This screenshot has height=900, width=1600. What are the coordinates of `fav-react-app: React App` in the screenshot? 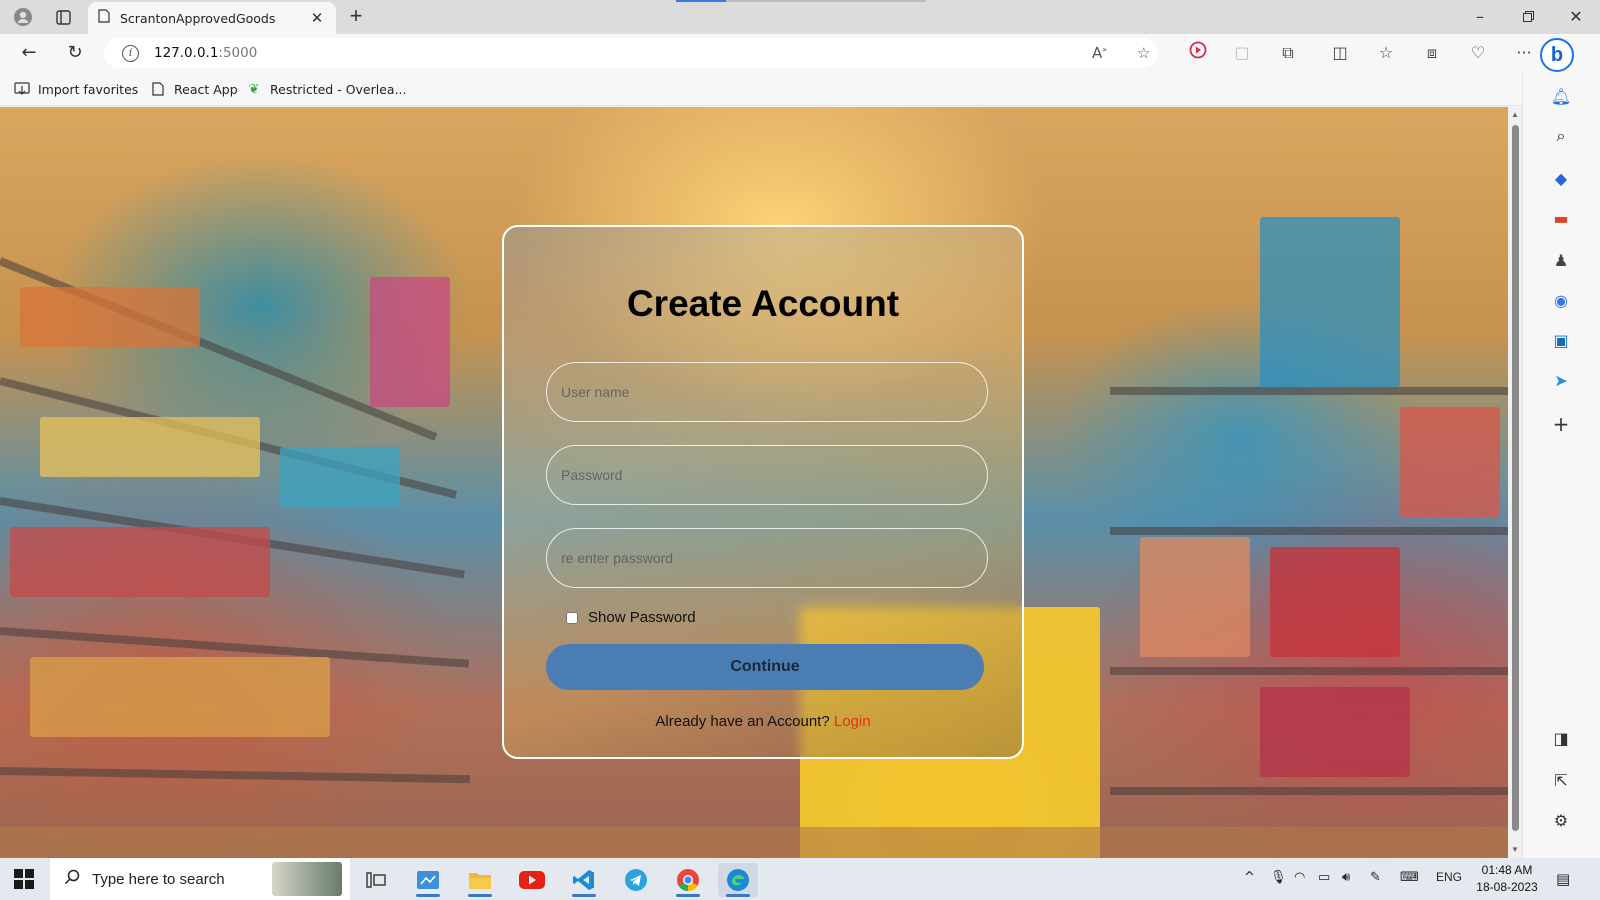 It's located at (194, 89).